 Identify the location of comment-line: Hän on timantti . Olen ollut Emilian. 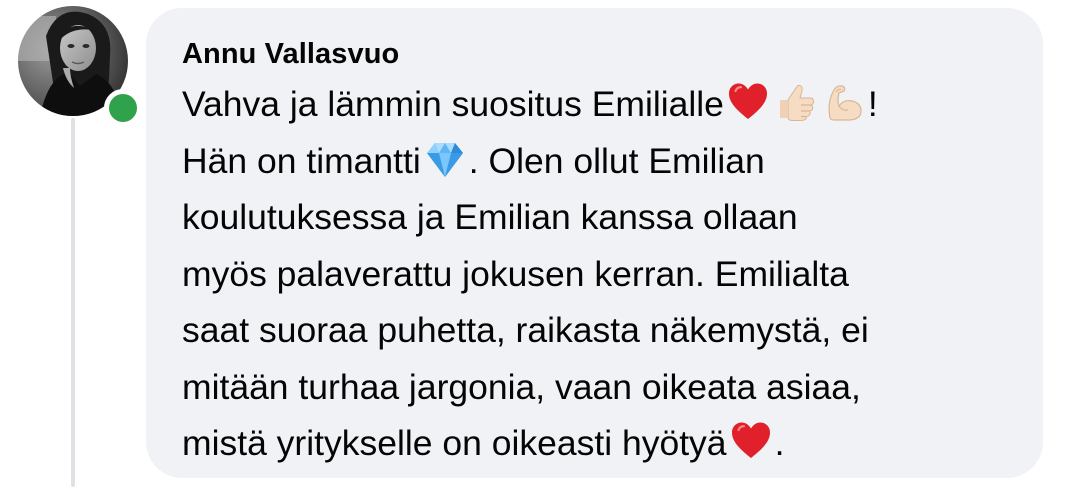
(594, 161).